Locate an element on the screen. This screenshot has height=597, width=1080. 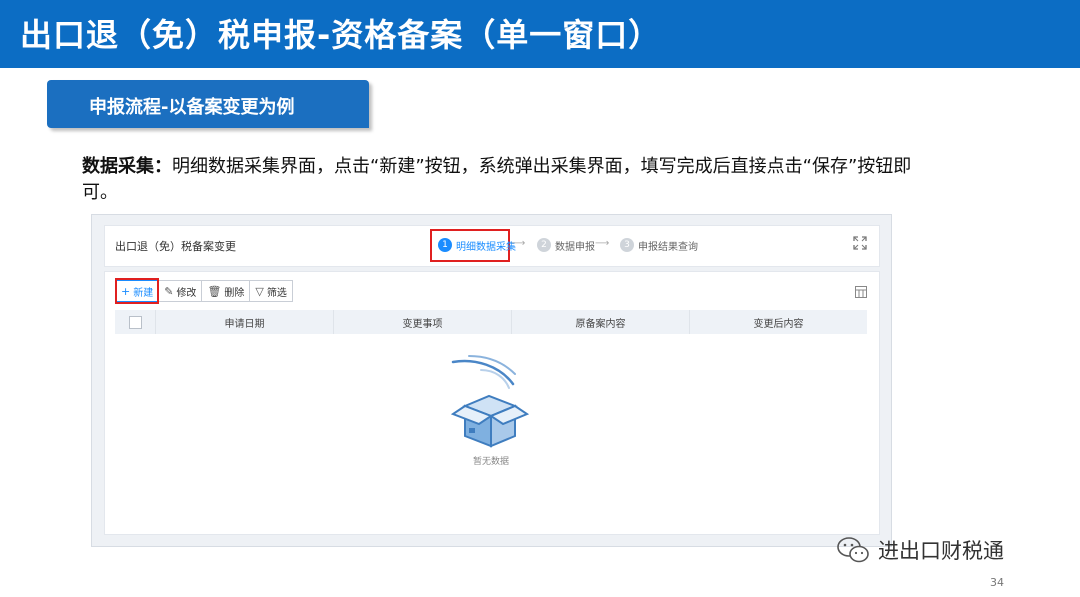
edit-button-label: 修改 is located at coordinates (186, 293).